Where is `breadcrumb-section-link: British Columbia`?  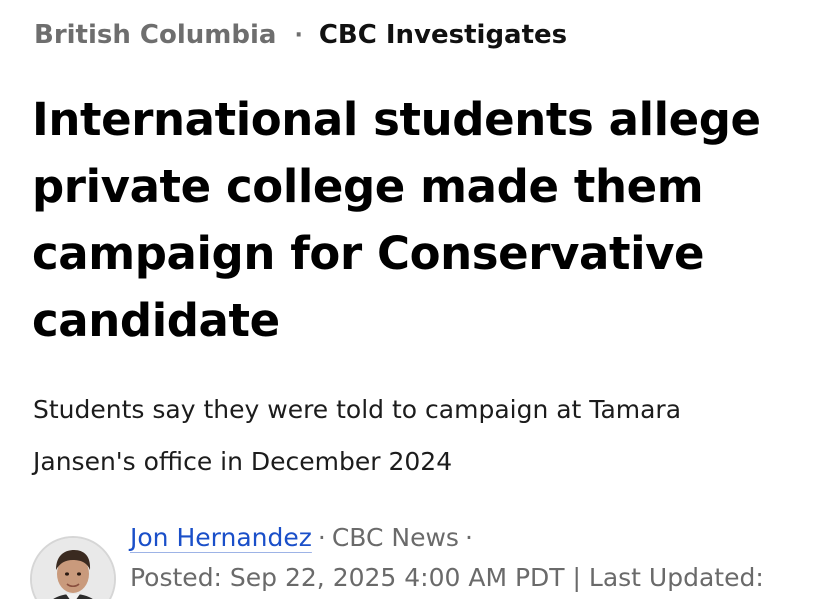
breadcrumb-section-link: British Columbia is located at coordinates (155, 35).